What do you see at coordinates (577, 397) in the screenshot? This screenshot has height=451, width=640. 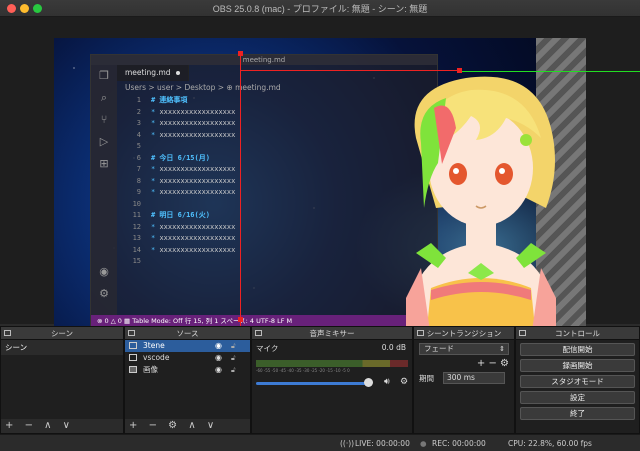 I see `settings-button: 設定` at bounding box center [577, 397].